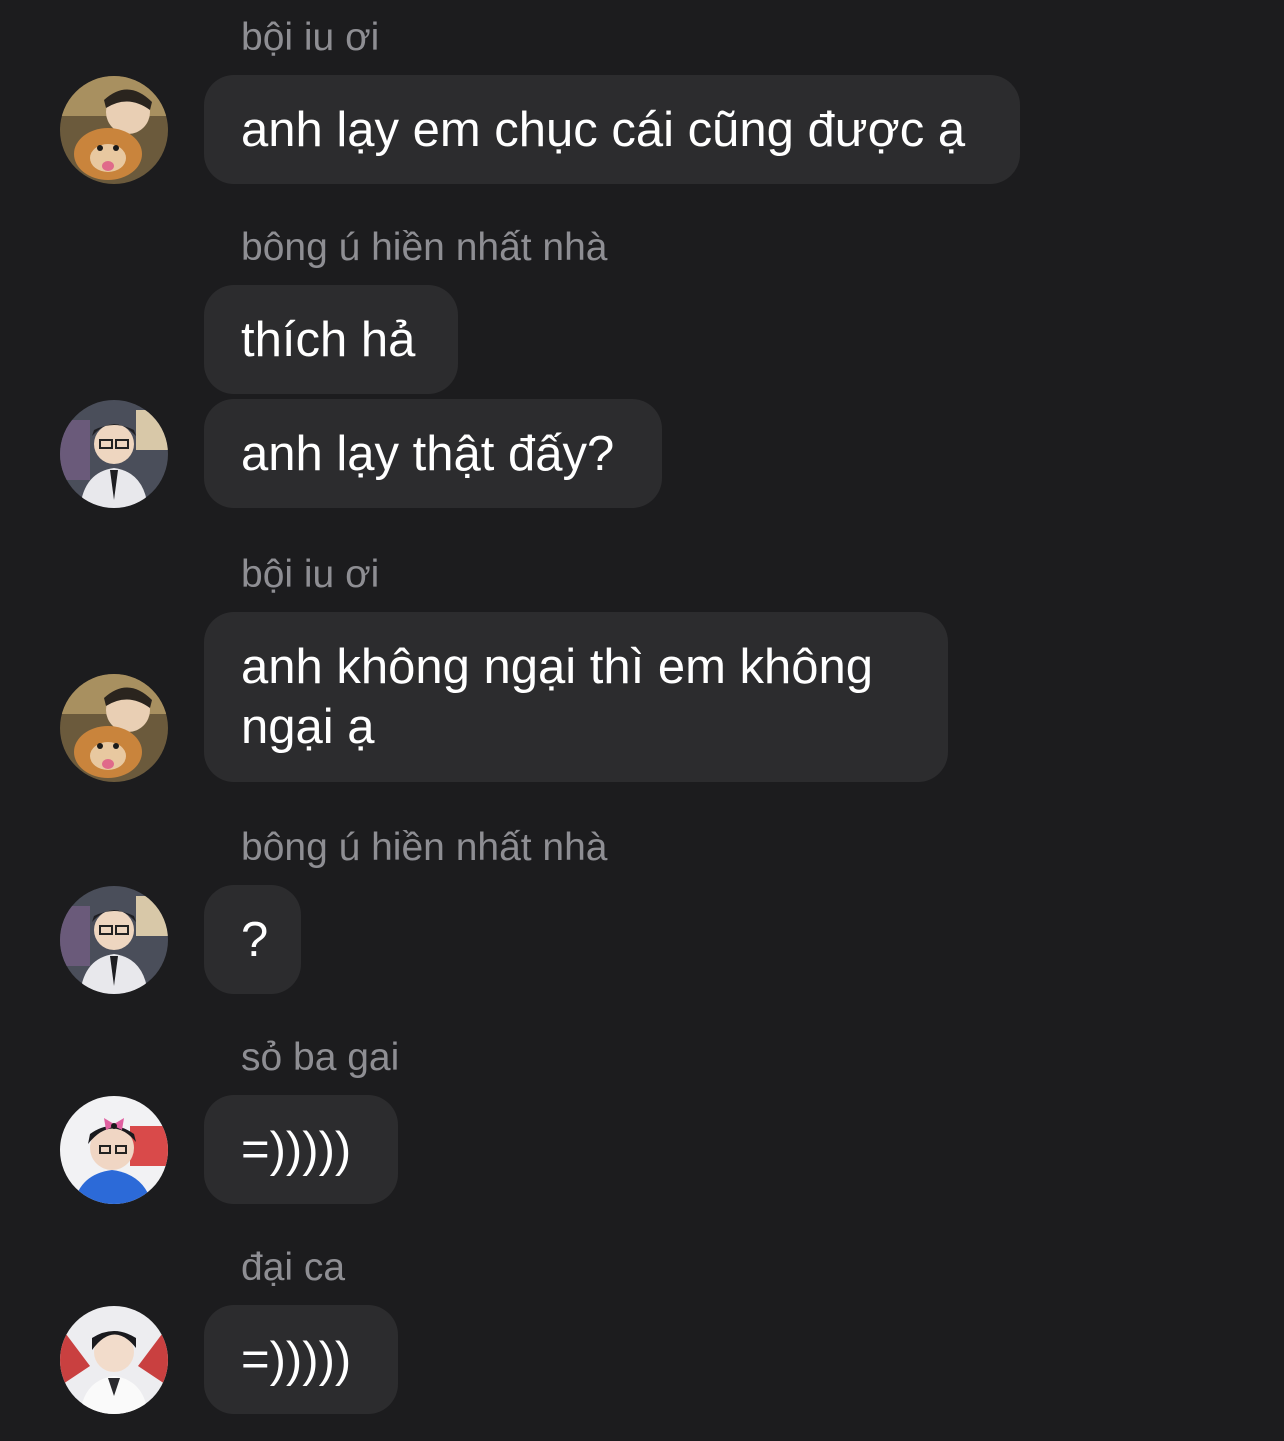 This screenshot has width=1284, height=1441. I want to click on message-bubble: anh lạy em chục cái cũng được ạ, so click(612, 129).